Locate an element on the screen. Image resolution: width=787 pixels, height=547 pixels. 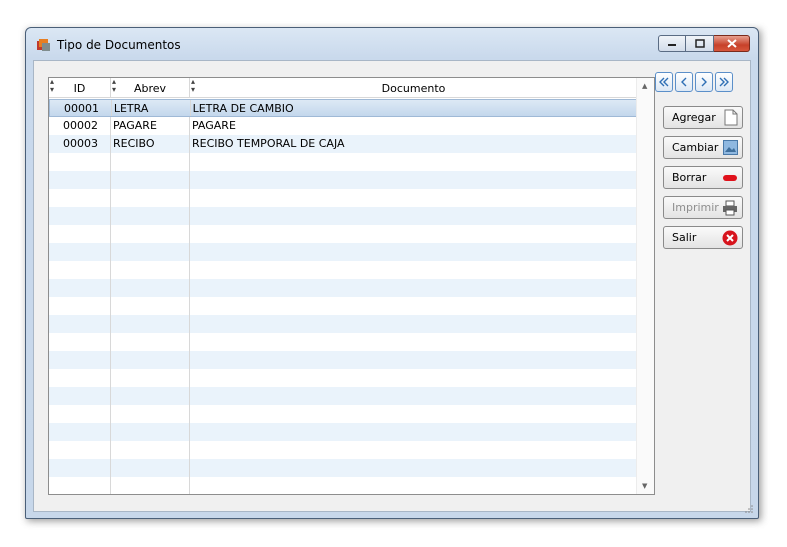
minimize-button is located at coordinates (672, 43).